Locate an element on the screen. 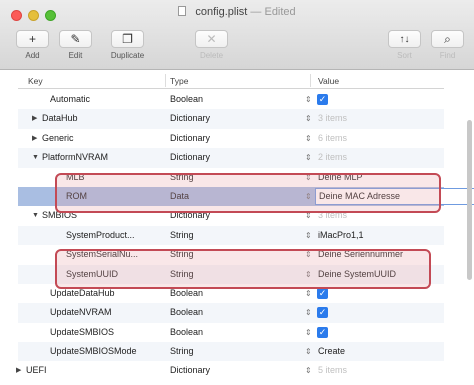 This screenshot has width=474, height=385. vertical-scrollbar is located at coordinates (469, 200).